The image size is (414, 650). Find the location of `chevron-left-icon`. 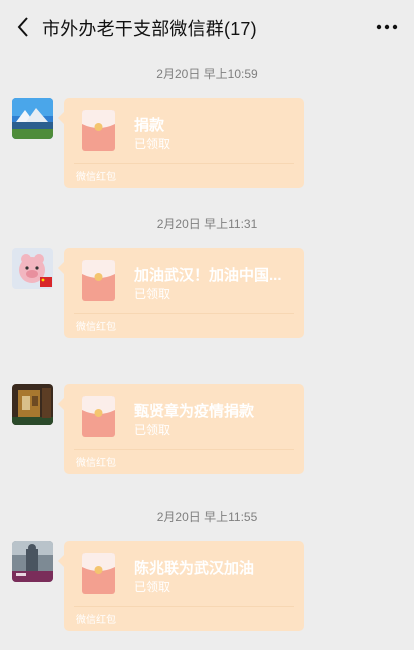

chevron-left-icon is located at coordinates (22, 27).